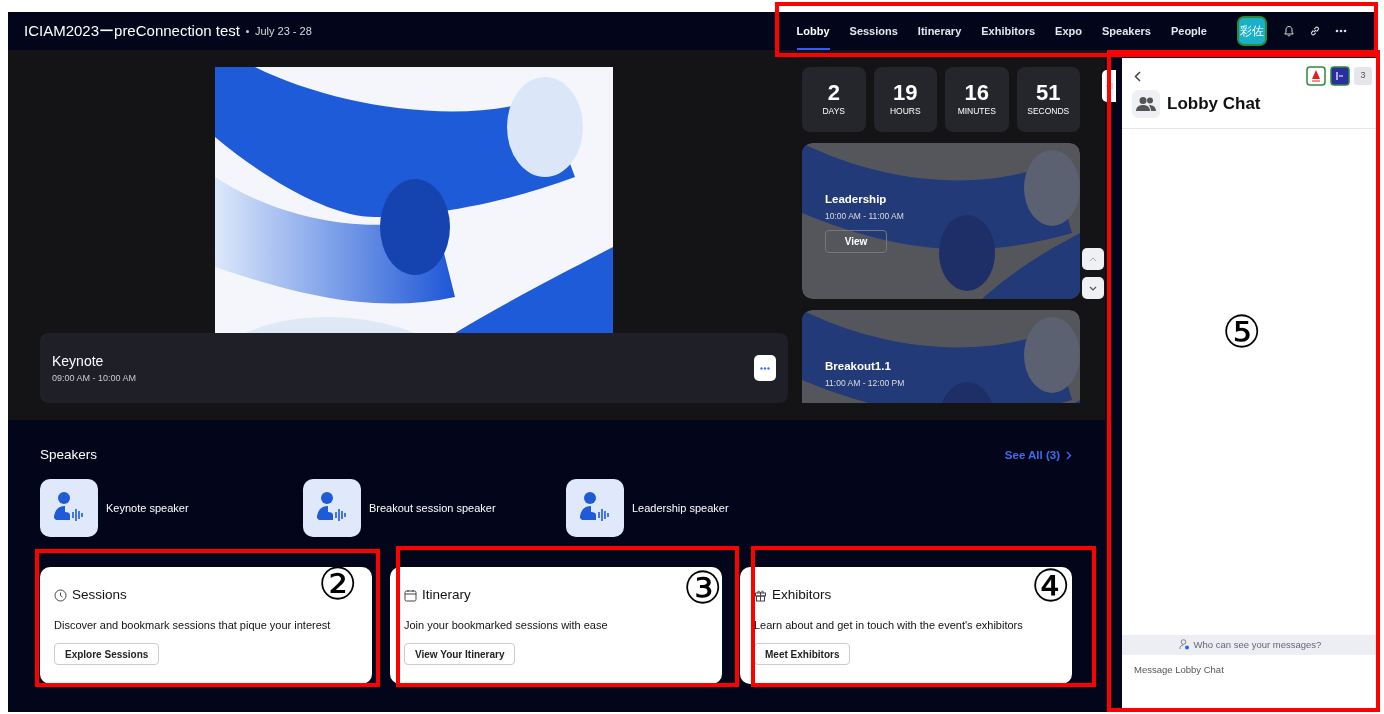 This screenshot has height=714, width=1384. I want to click on nav-tab: Exhibitors, so click(1008, 31).